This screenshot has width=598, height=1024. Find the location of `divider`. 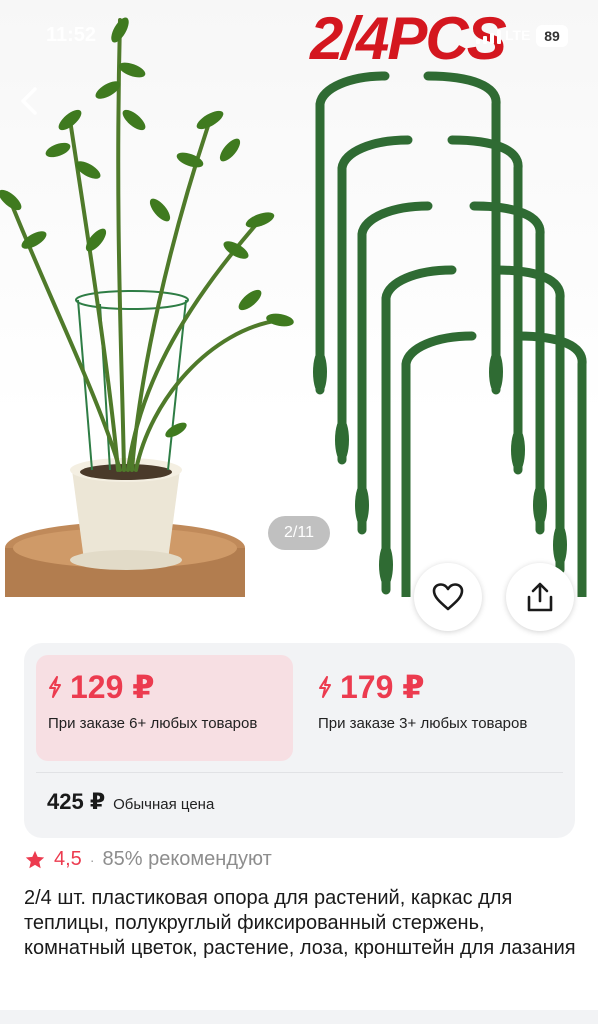

divider is located at coordinates (299, 772).